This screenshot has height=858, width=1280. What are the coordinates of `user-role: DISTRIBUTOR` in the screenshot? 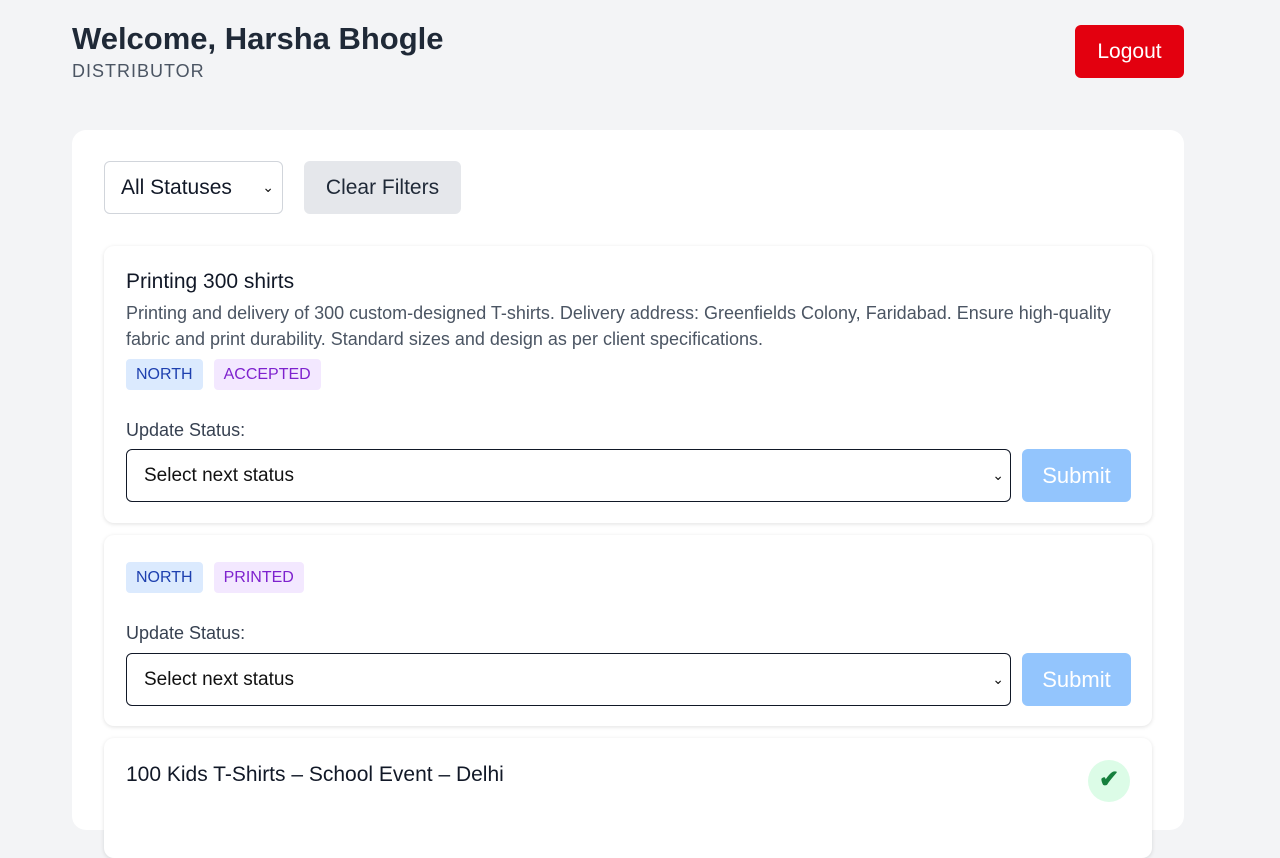 It's located at (138, 71).